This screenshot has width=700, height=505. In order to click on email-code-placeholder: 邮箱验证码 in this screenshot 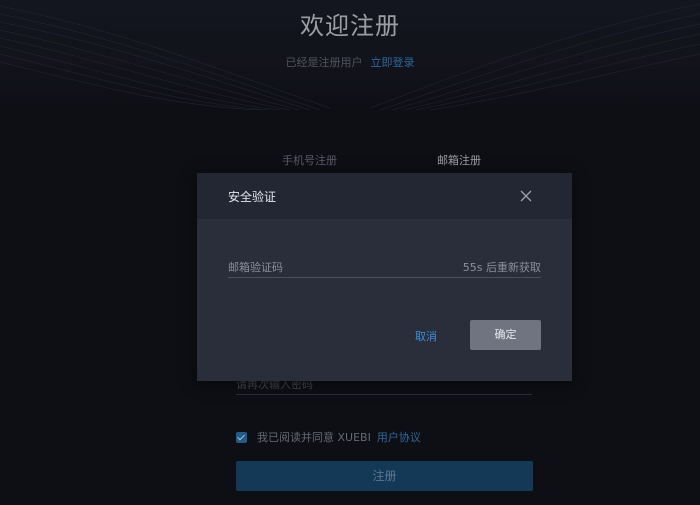, I will do `click(255, 267)`.